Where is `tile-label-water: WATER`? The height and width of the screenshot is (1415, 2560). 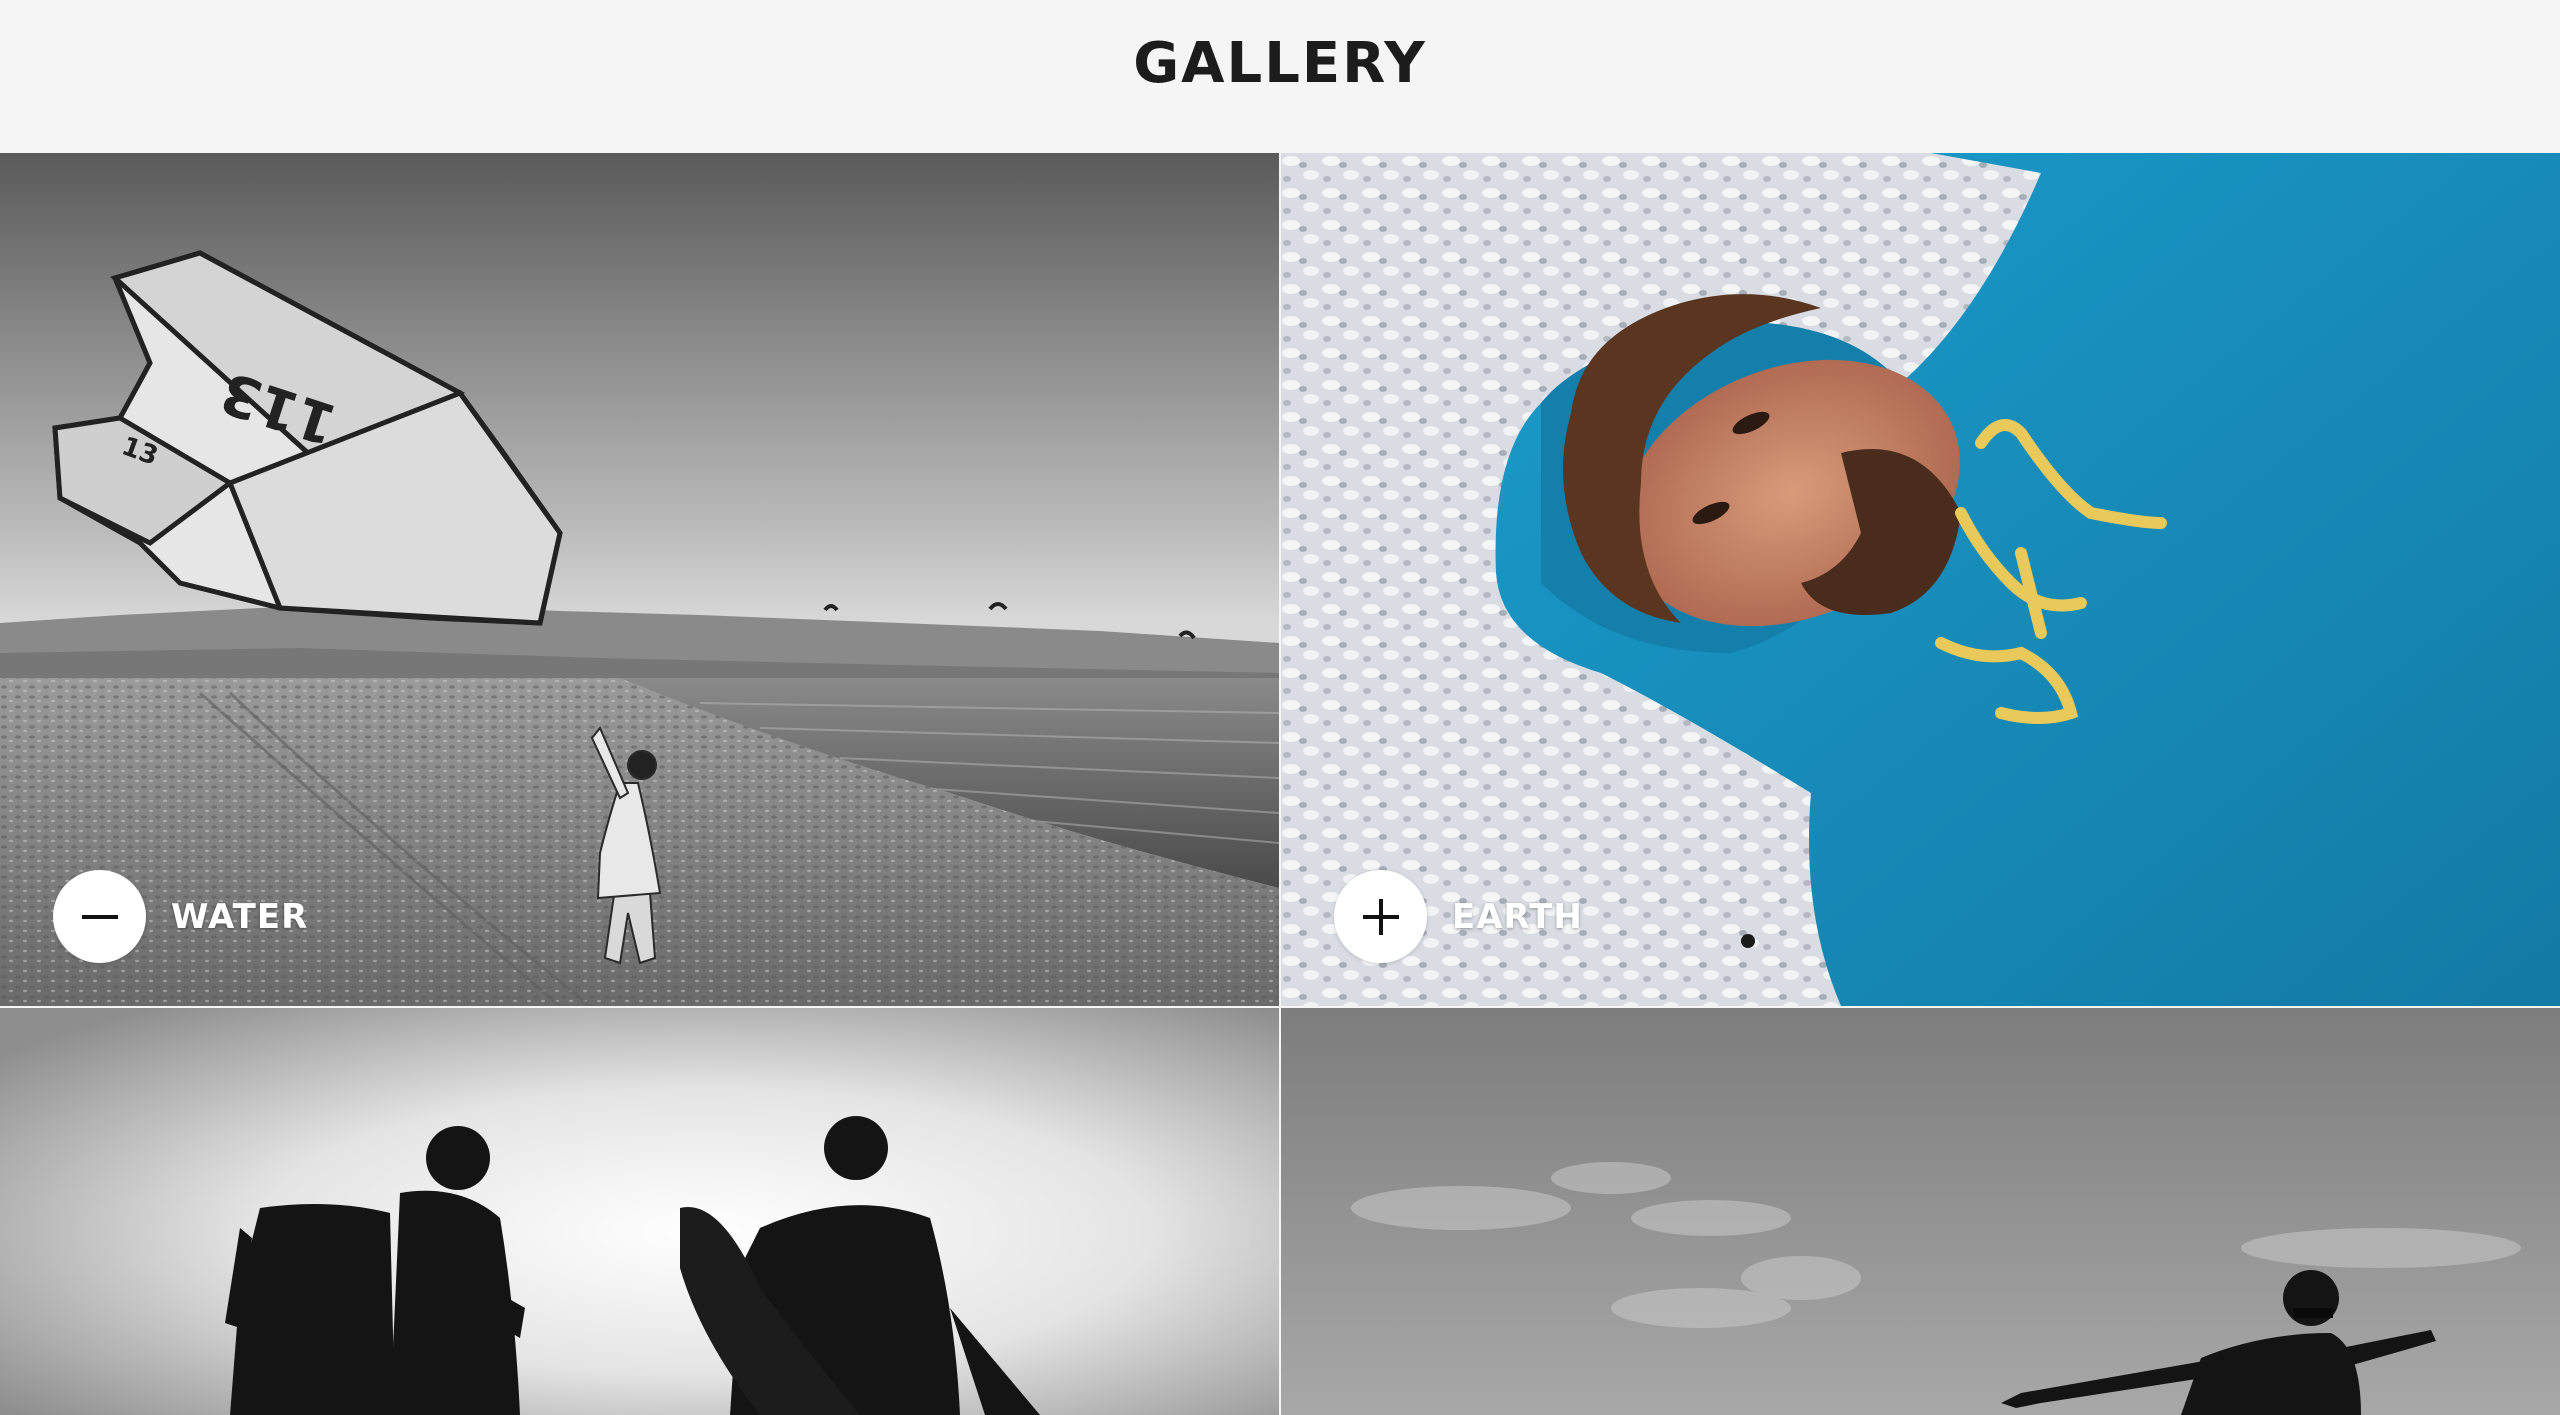 tile-label-water: WATER is located at coordinates (239, 917).